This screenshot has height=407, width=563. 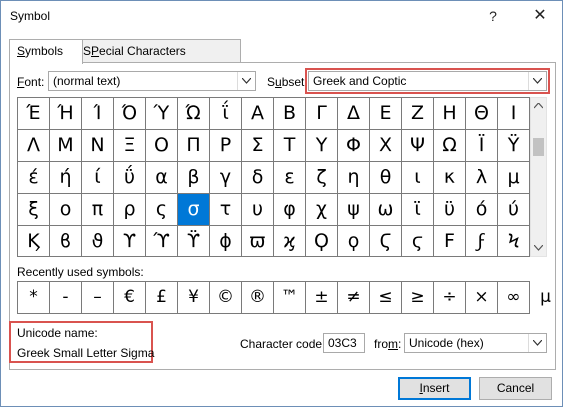 I want to click on recent-symbol-cell: ™, so click(x=290, y=297).